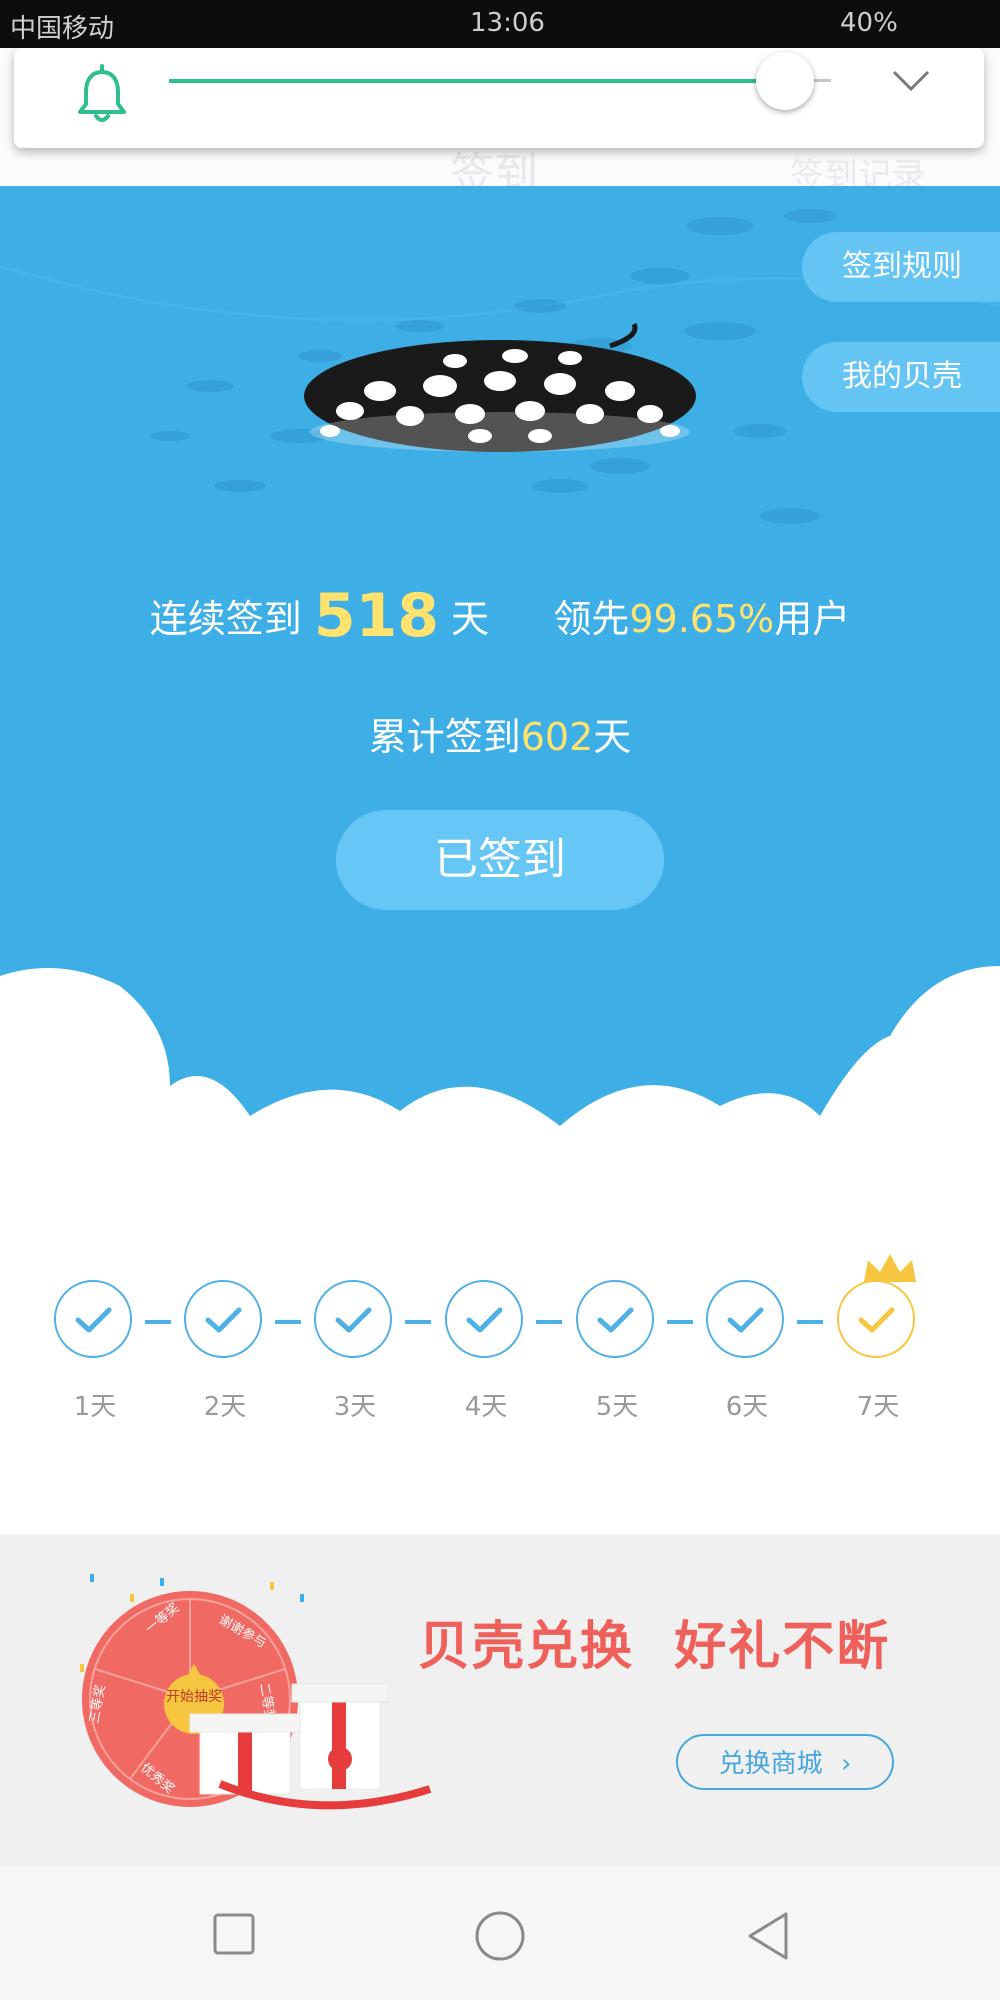 This screenshot has height=2000, width=1000. I want to click on recent-apps-icon, so click(234, 1934).